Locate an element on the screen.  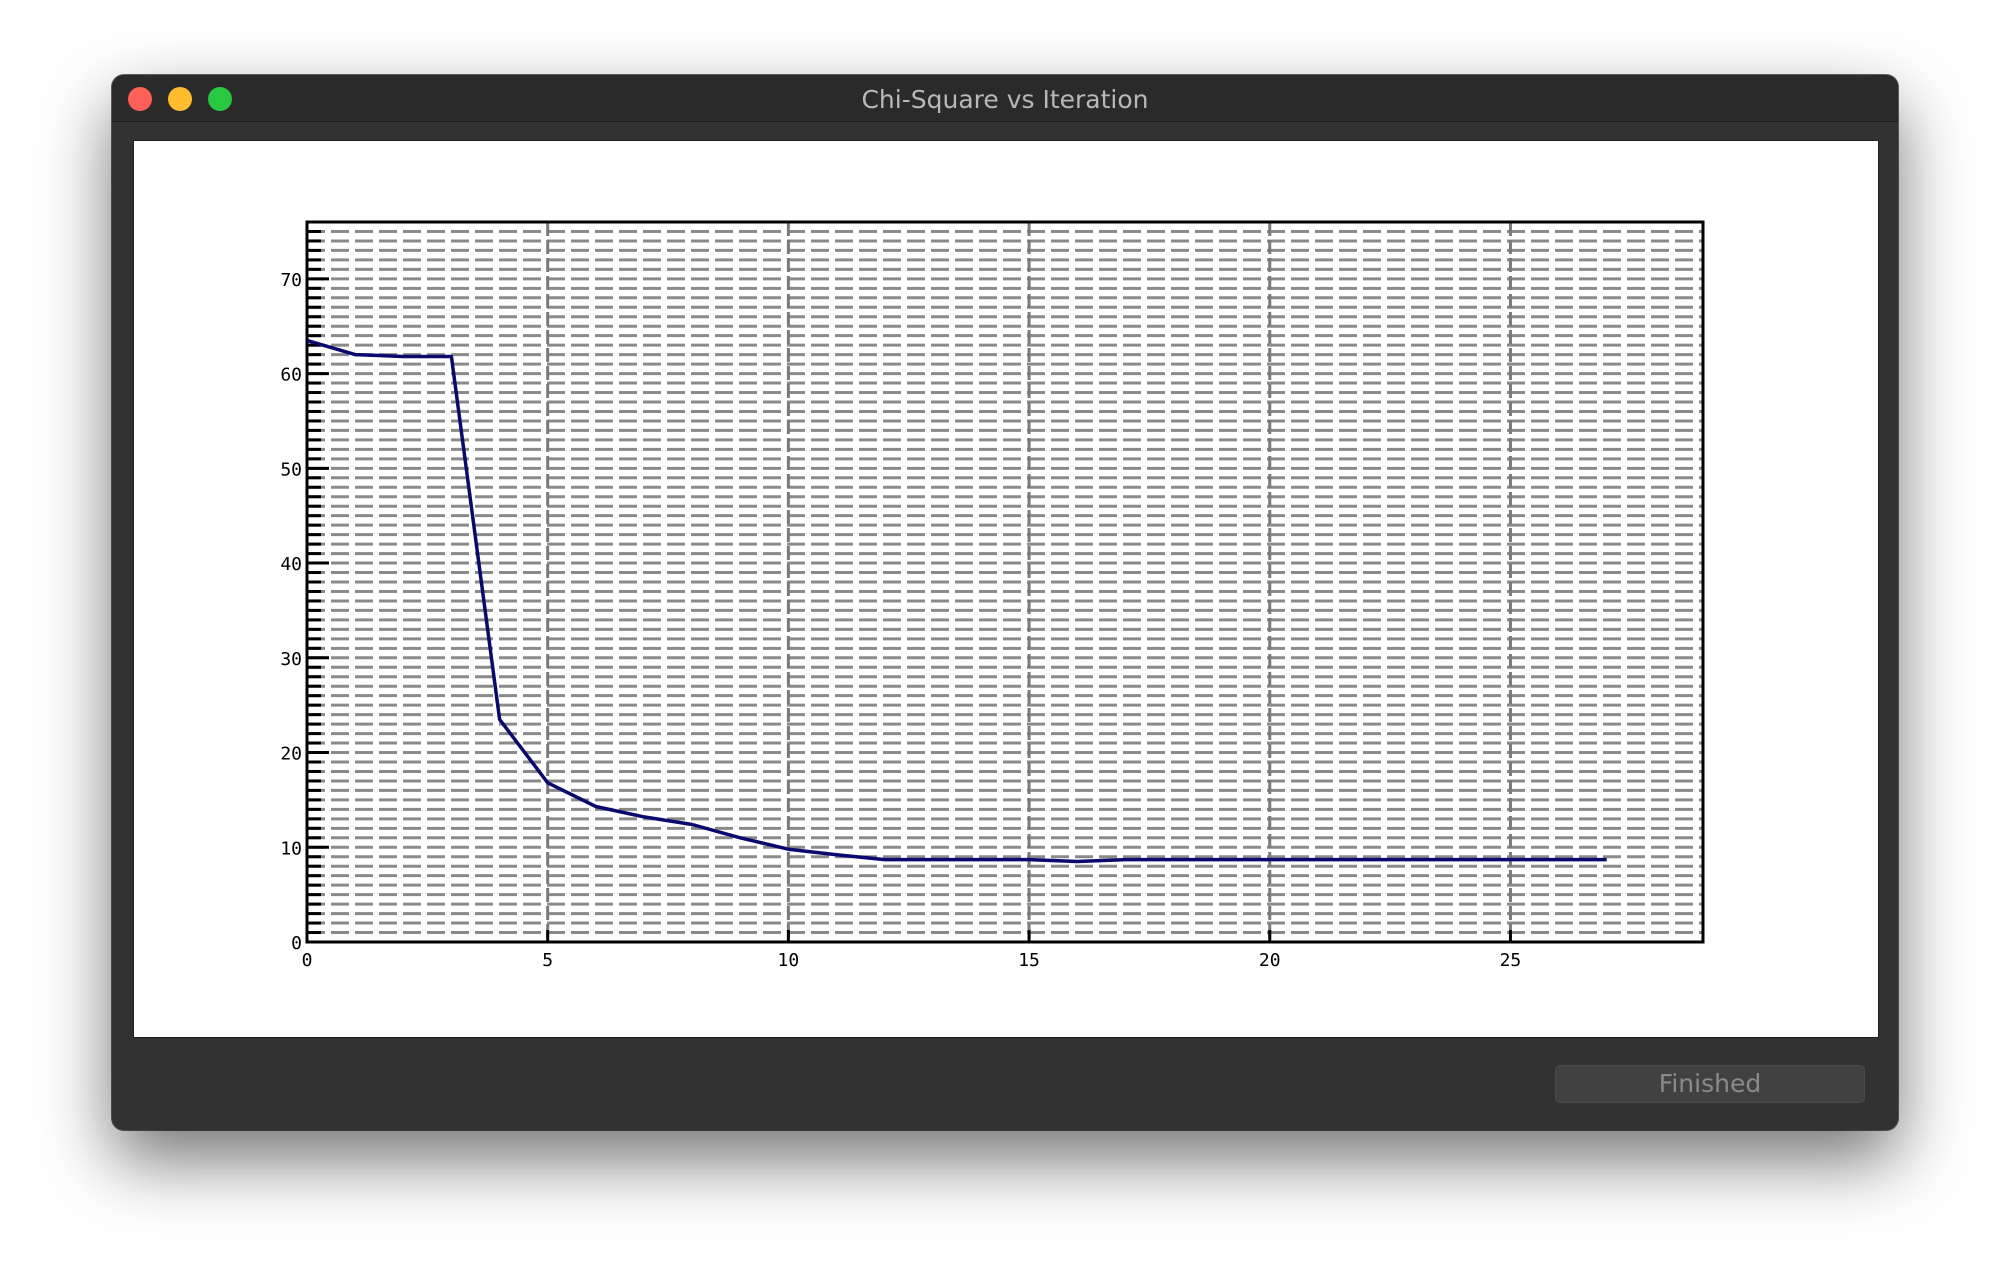
y-tick-label: 20 is located at coordinates (291, 754).